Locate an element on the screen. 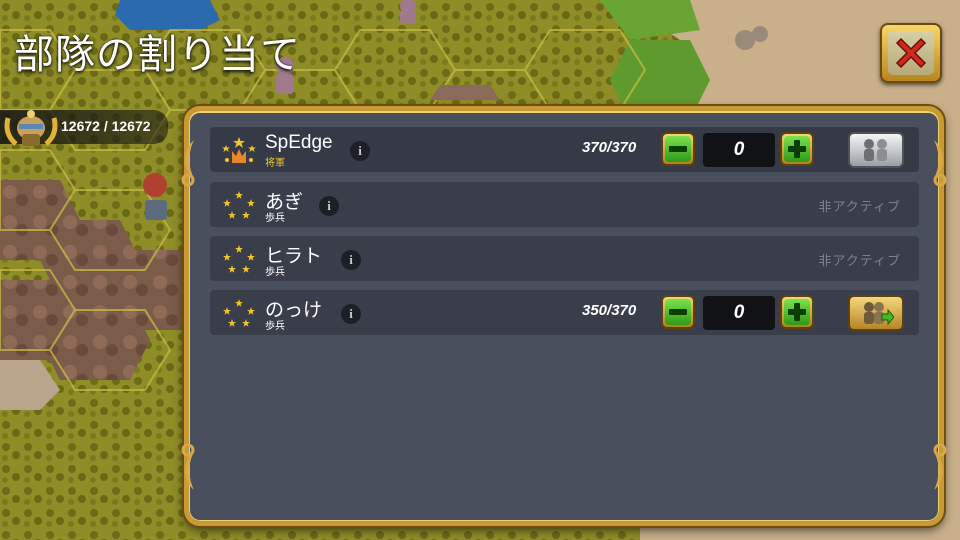  troops-silver-icon is located at coordinates (875, 150).